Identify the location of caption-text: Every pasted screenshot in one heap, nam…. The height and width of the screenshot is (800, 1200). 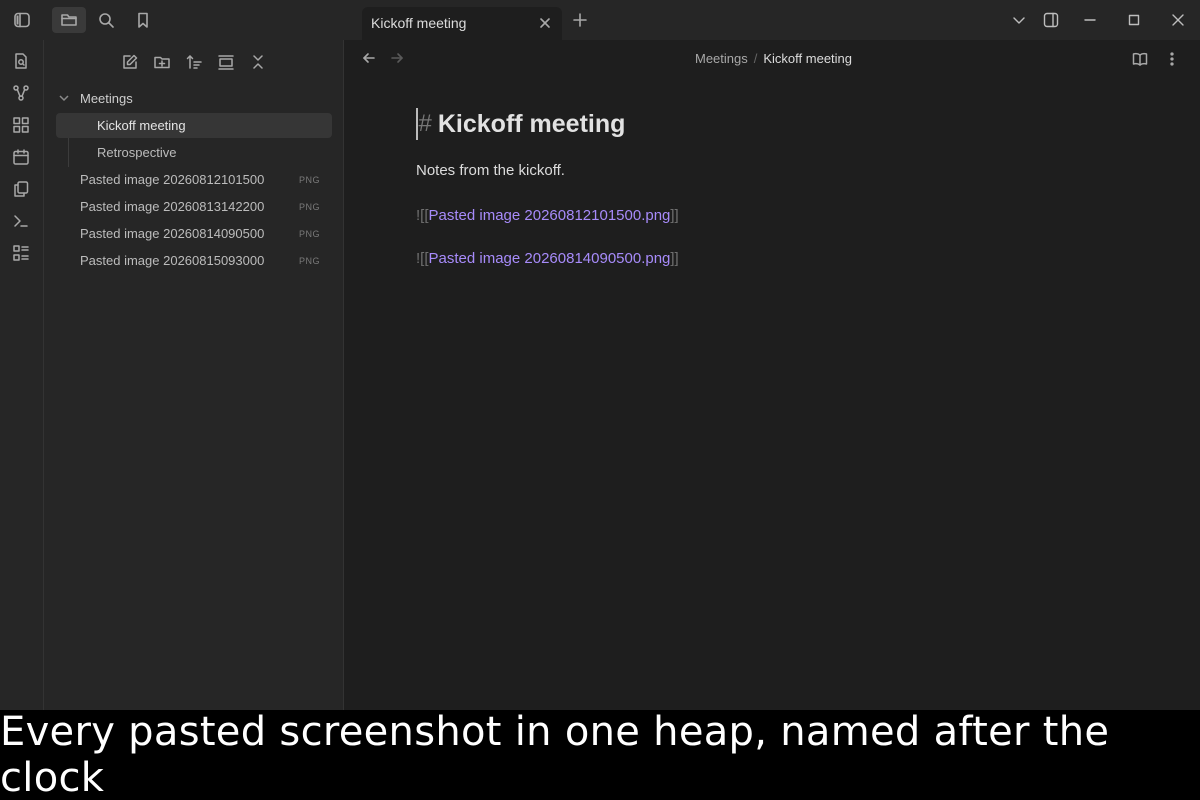
(555, 754).